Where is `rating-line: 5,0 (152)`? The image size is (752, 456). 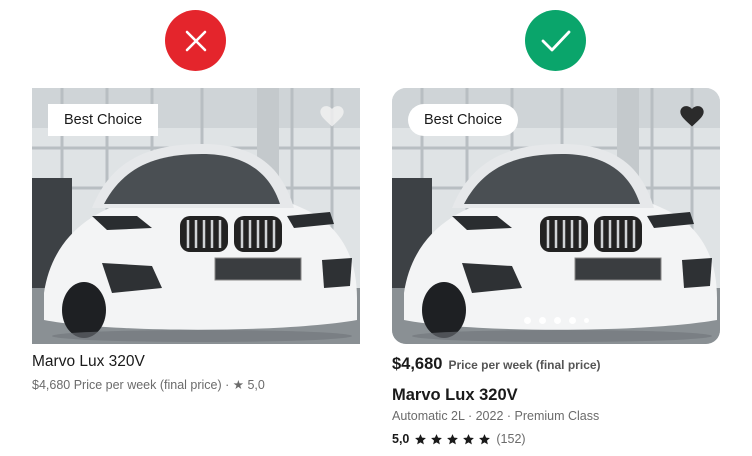
rating-line: 5,0 (152) is located at coordinates (459, 439).